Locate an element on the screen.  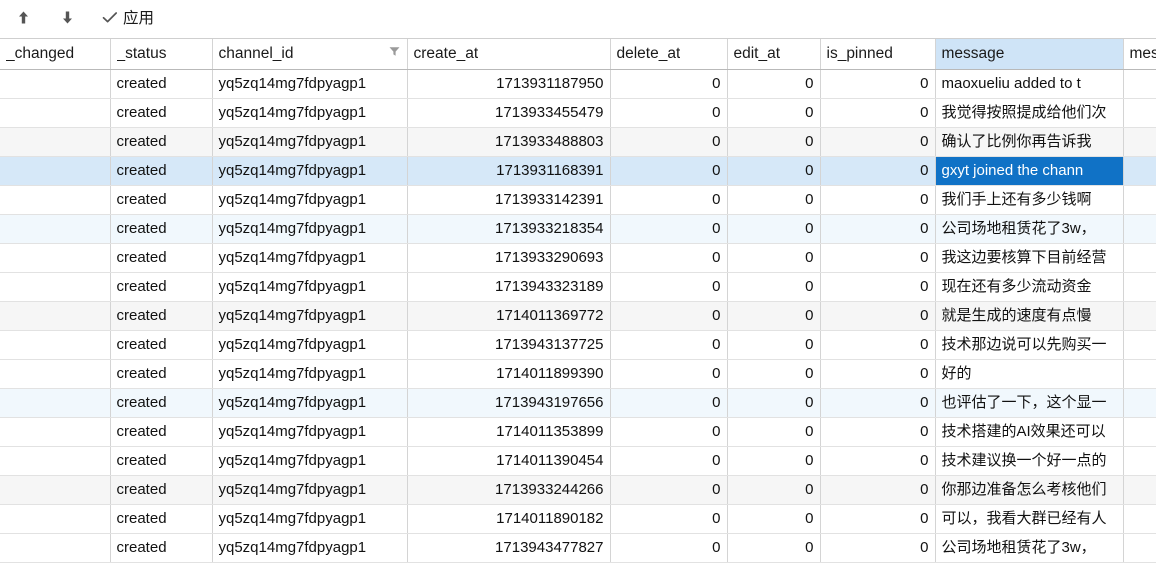
cell-create_at: 1714011899390 is located at coordinates (509, 374).